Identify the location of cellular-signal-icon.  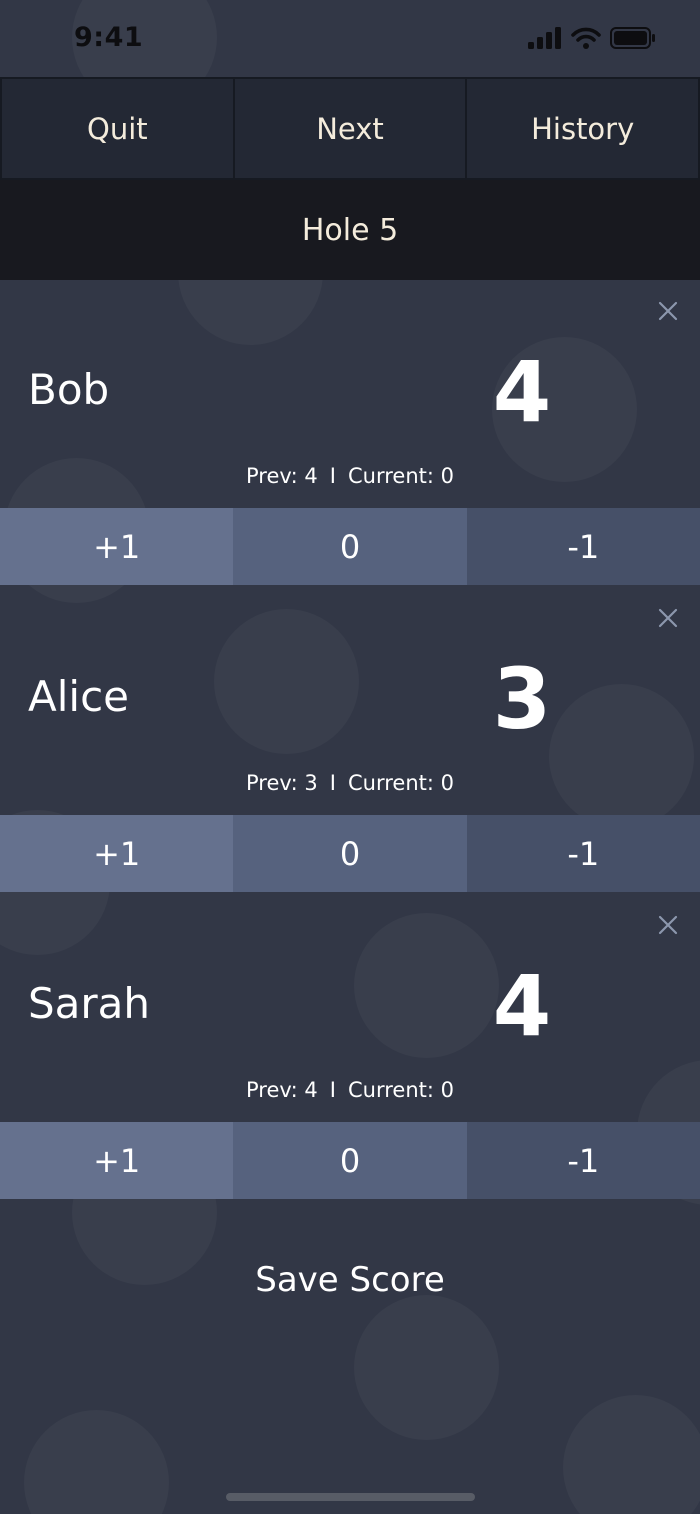
(544, 38).